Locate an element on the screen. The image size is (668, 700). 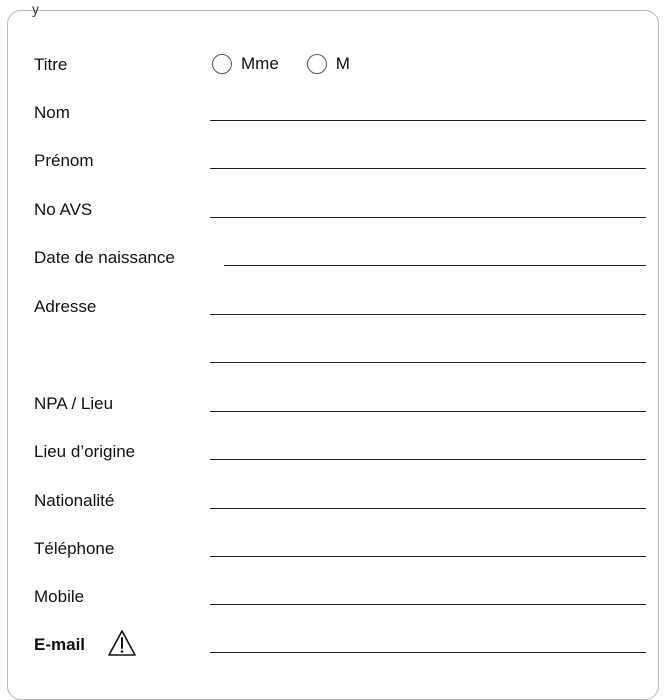
field-row-email: E-mail is located at coordinates (340, 644).